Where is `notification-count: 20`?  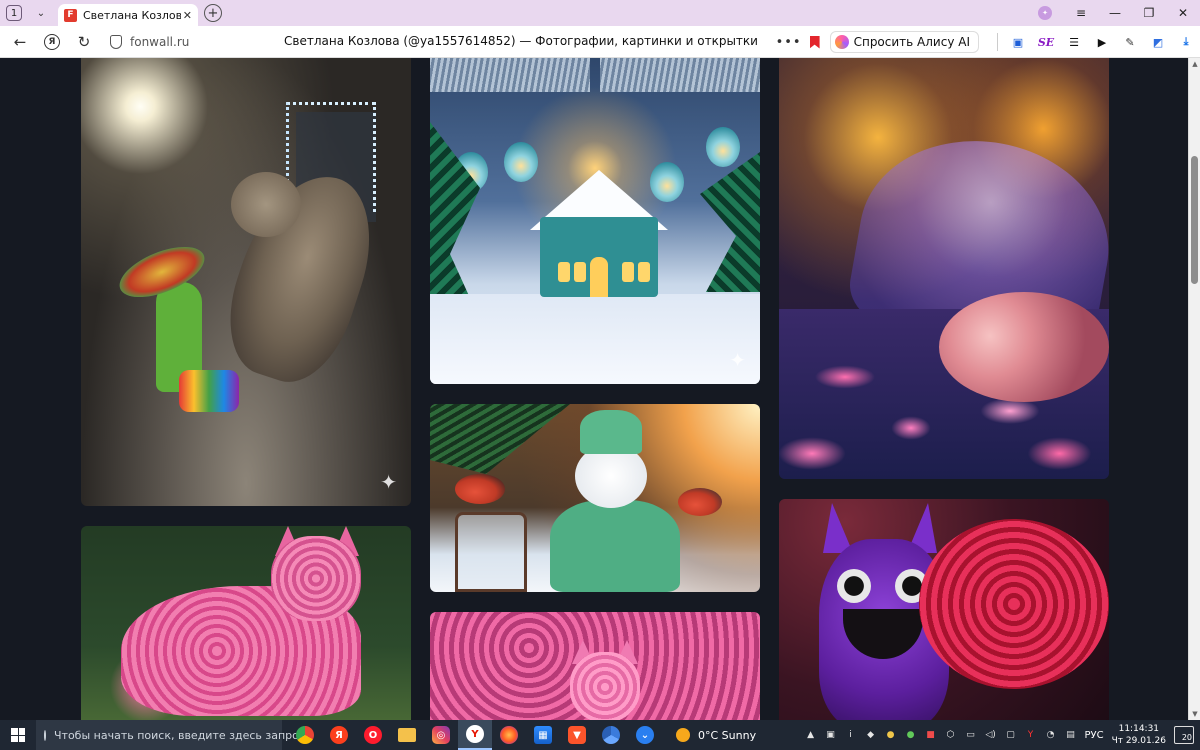 notification-count: 20 is located at coordinates (1186, 737).